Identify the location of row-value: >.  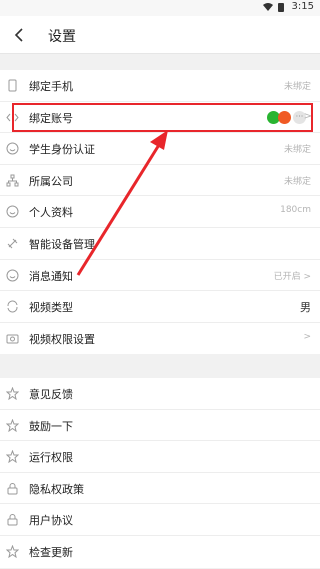
(307, 336).